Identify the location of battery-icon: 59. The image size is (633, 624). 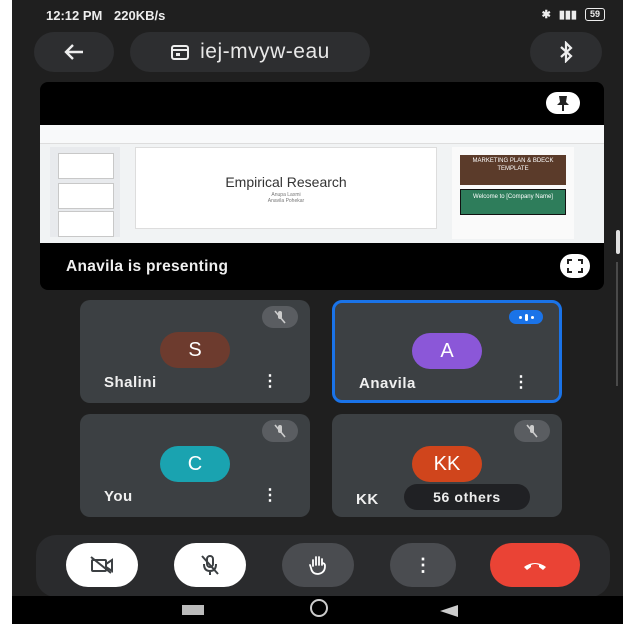
(594, 14).